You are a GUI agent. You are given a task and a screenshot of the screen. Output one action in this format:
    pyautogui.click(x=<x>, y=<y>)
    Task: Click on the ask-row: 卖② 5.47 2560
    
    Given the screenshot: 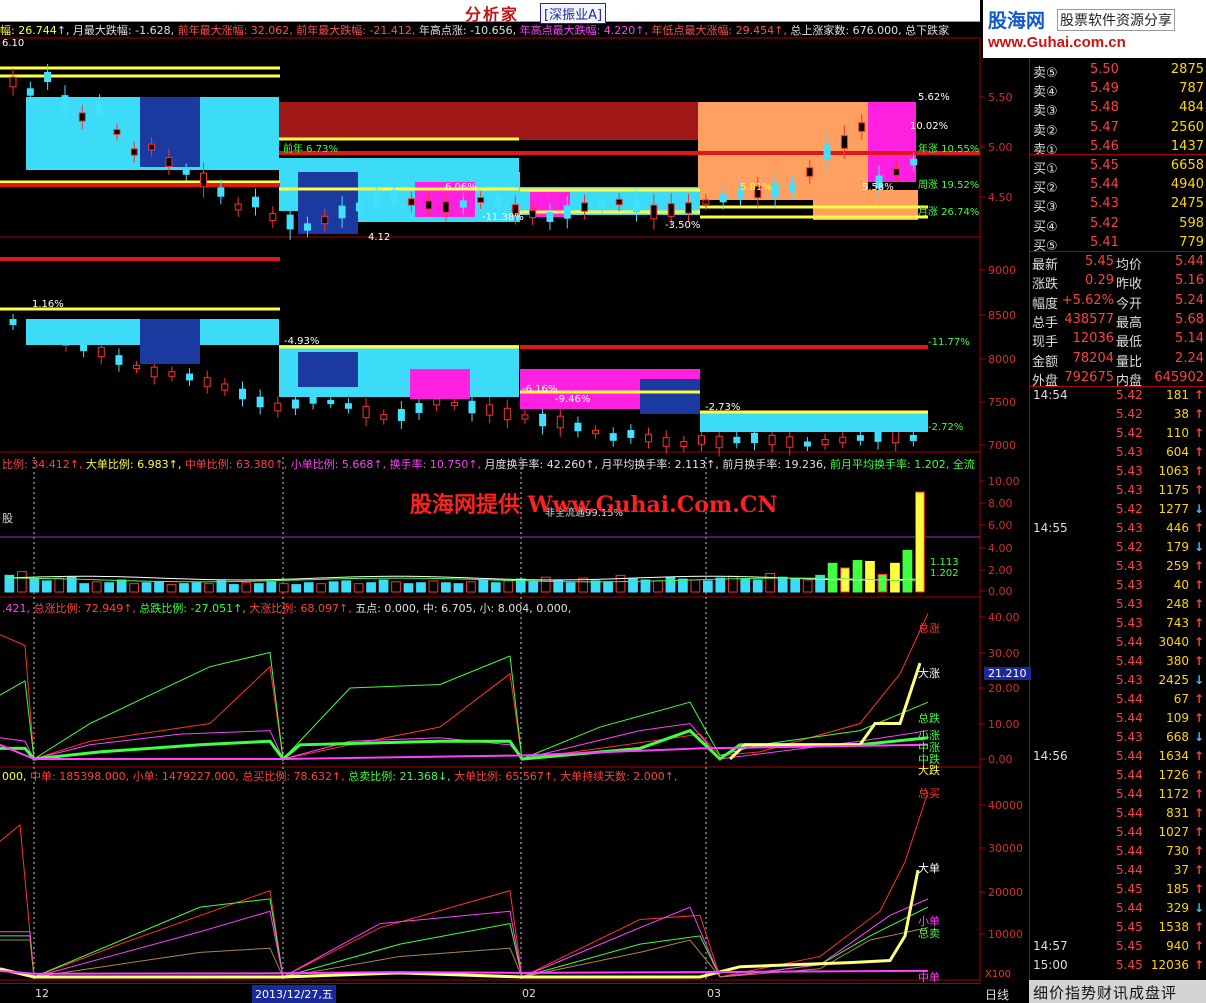 What is the action you would take?
    pyautogui.click(x=1118, y=128)
    